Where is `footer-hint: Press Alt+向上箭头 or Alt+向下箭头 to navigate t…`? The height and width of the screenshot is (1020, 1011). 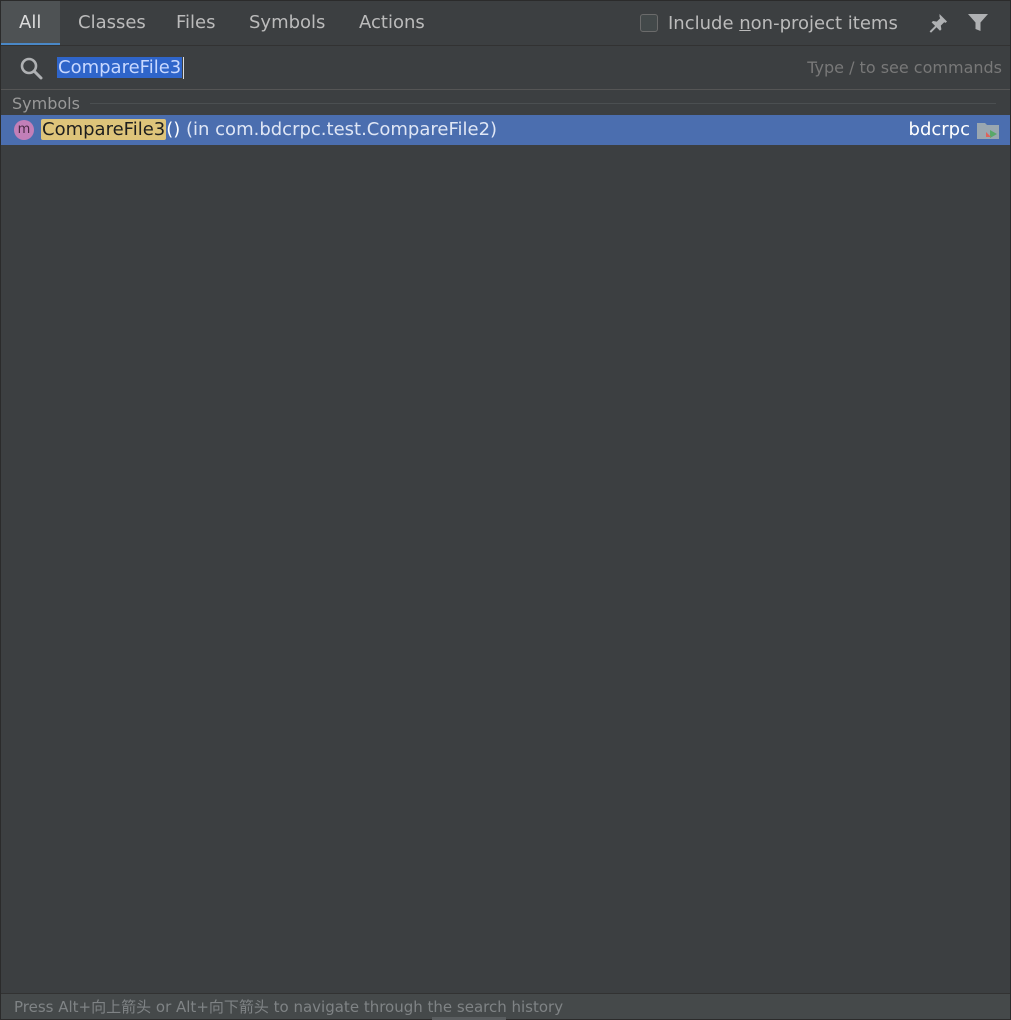 footer-hint: Press Alt+向上箭头 or Alt+向下箭头 to navigate t… is located at coordinates (505, 1006).